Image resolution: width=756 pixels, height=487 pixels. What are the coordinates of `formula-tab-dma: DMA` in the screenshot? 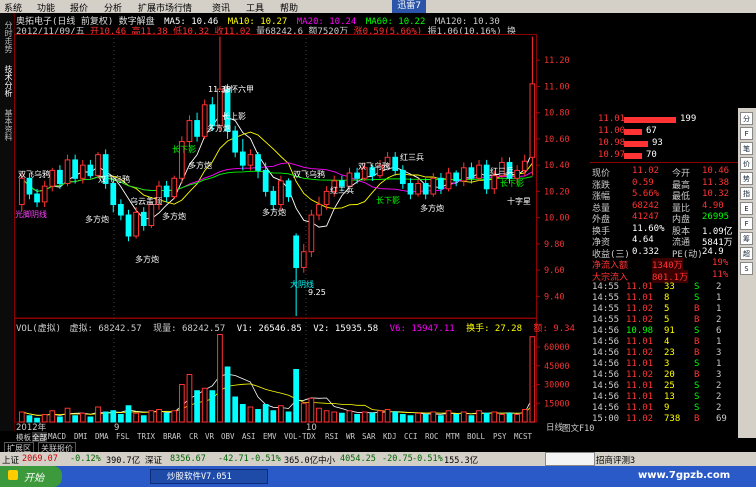 It's located at (102, 436).